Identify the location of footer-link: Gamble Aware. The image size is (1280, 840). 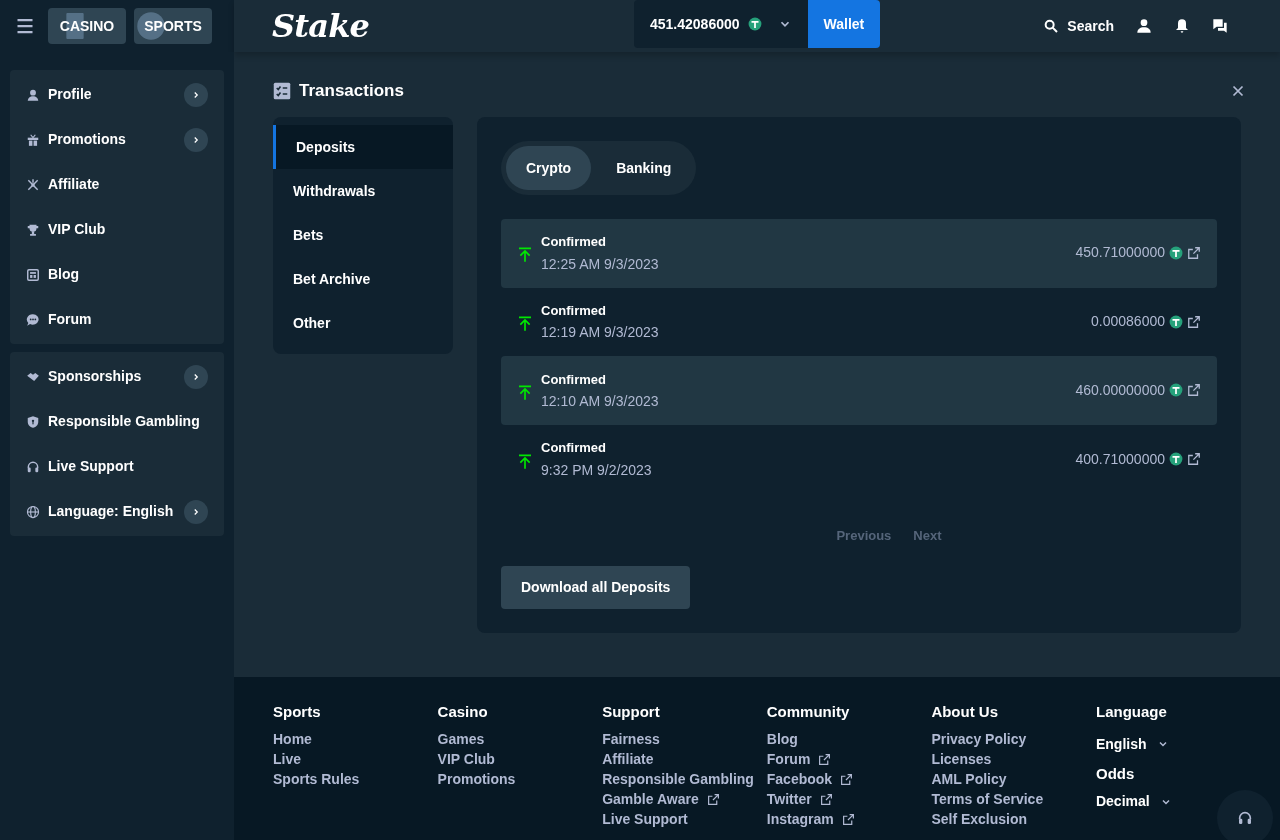
(684, 799).